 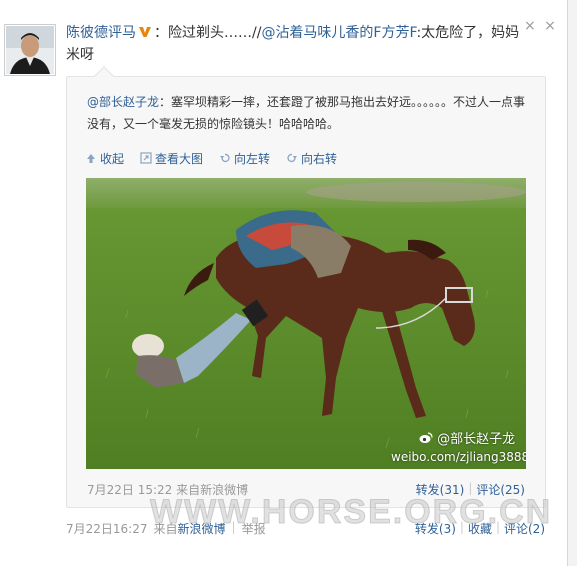 I want to click on collapse-button: 收起, so click(x=104, y=158).